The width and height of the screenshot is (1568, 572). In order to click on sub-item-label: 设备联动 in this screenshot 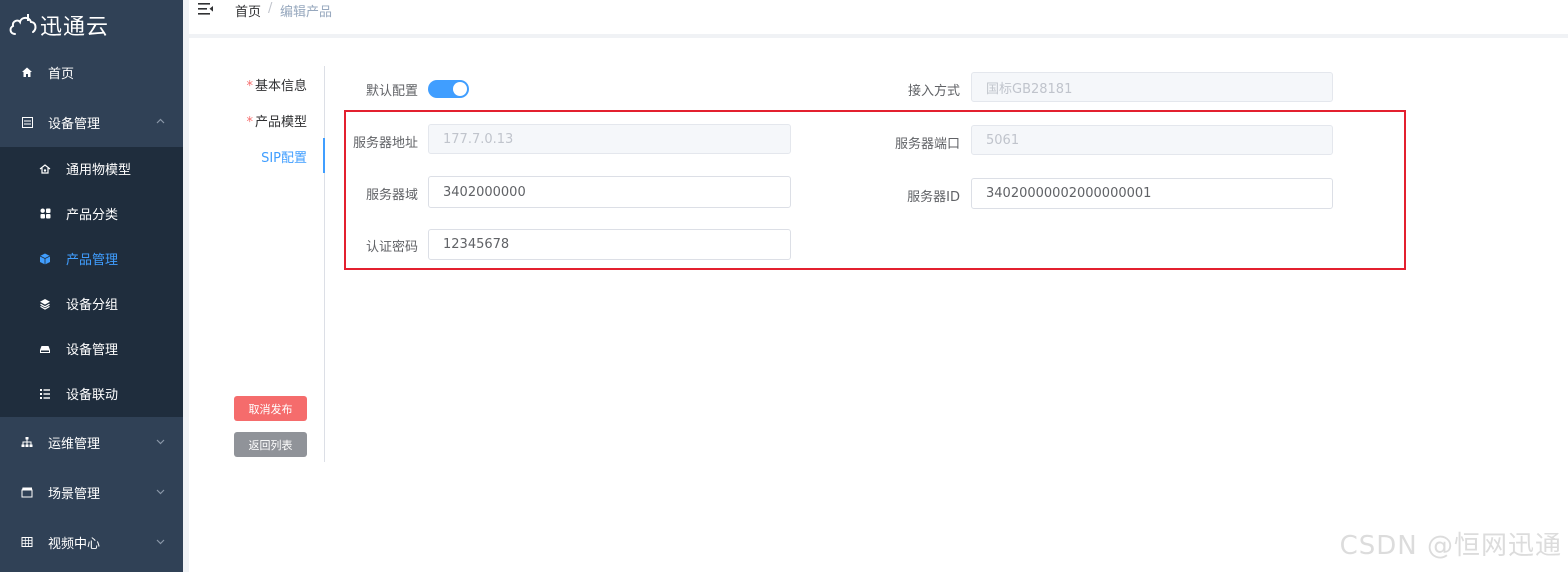, I will do `click(92, 395)`.